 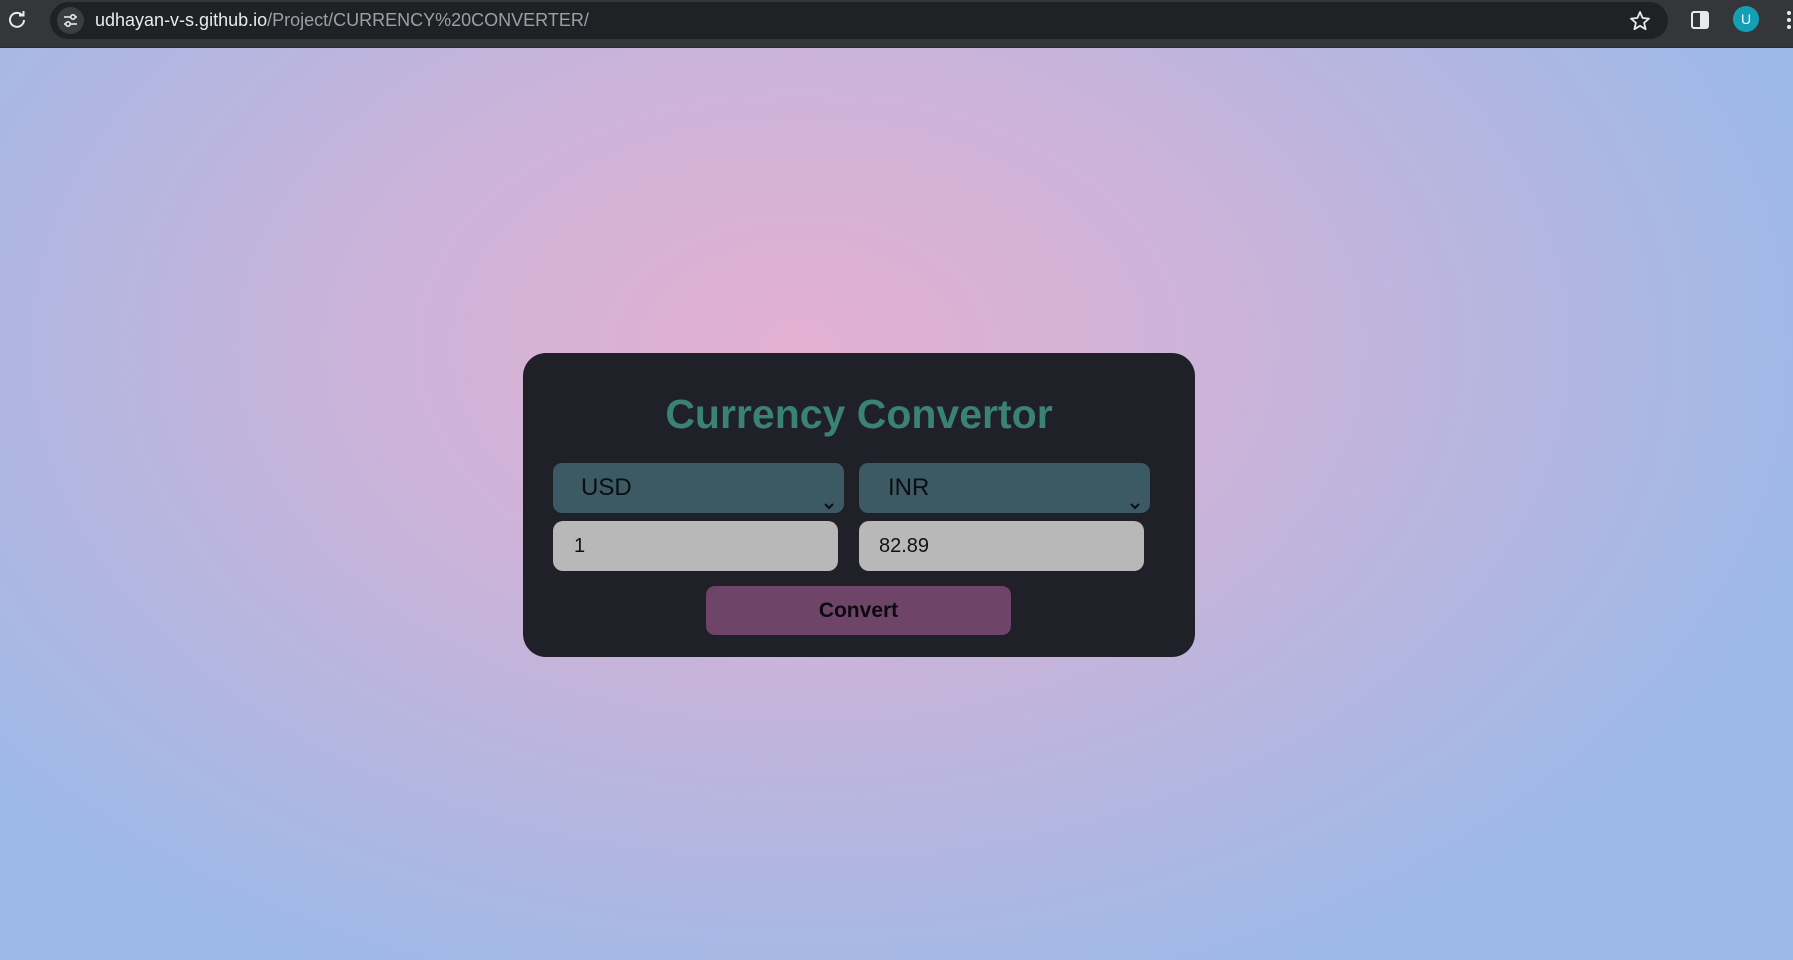 What do you see at coordinates (1001, 546) in the screenshot?
I see `to-amount-input: 82.89` at bounding box center [1001, 546].